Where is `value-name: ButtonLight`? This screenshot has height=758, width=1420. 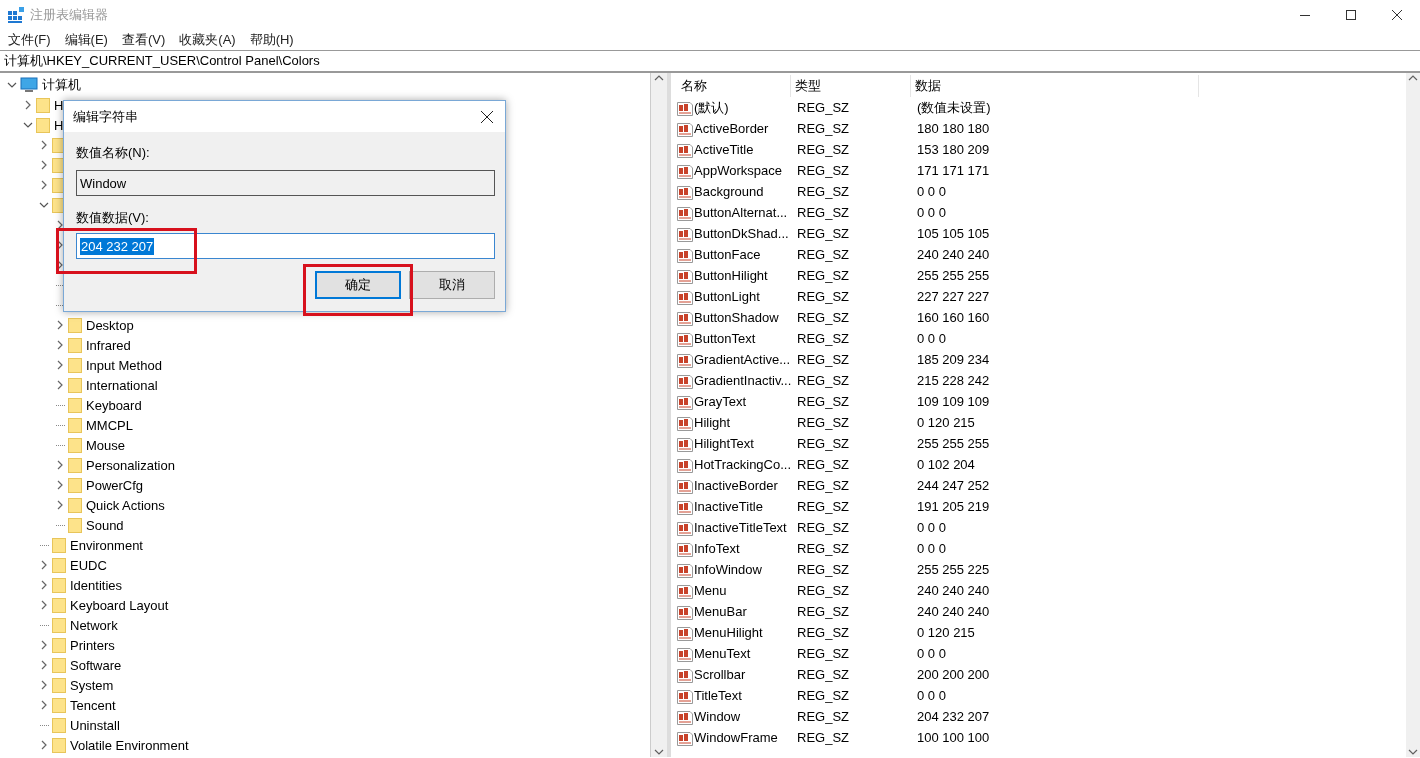 value-name: ButtonLight is located at coordinates (727, 296).